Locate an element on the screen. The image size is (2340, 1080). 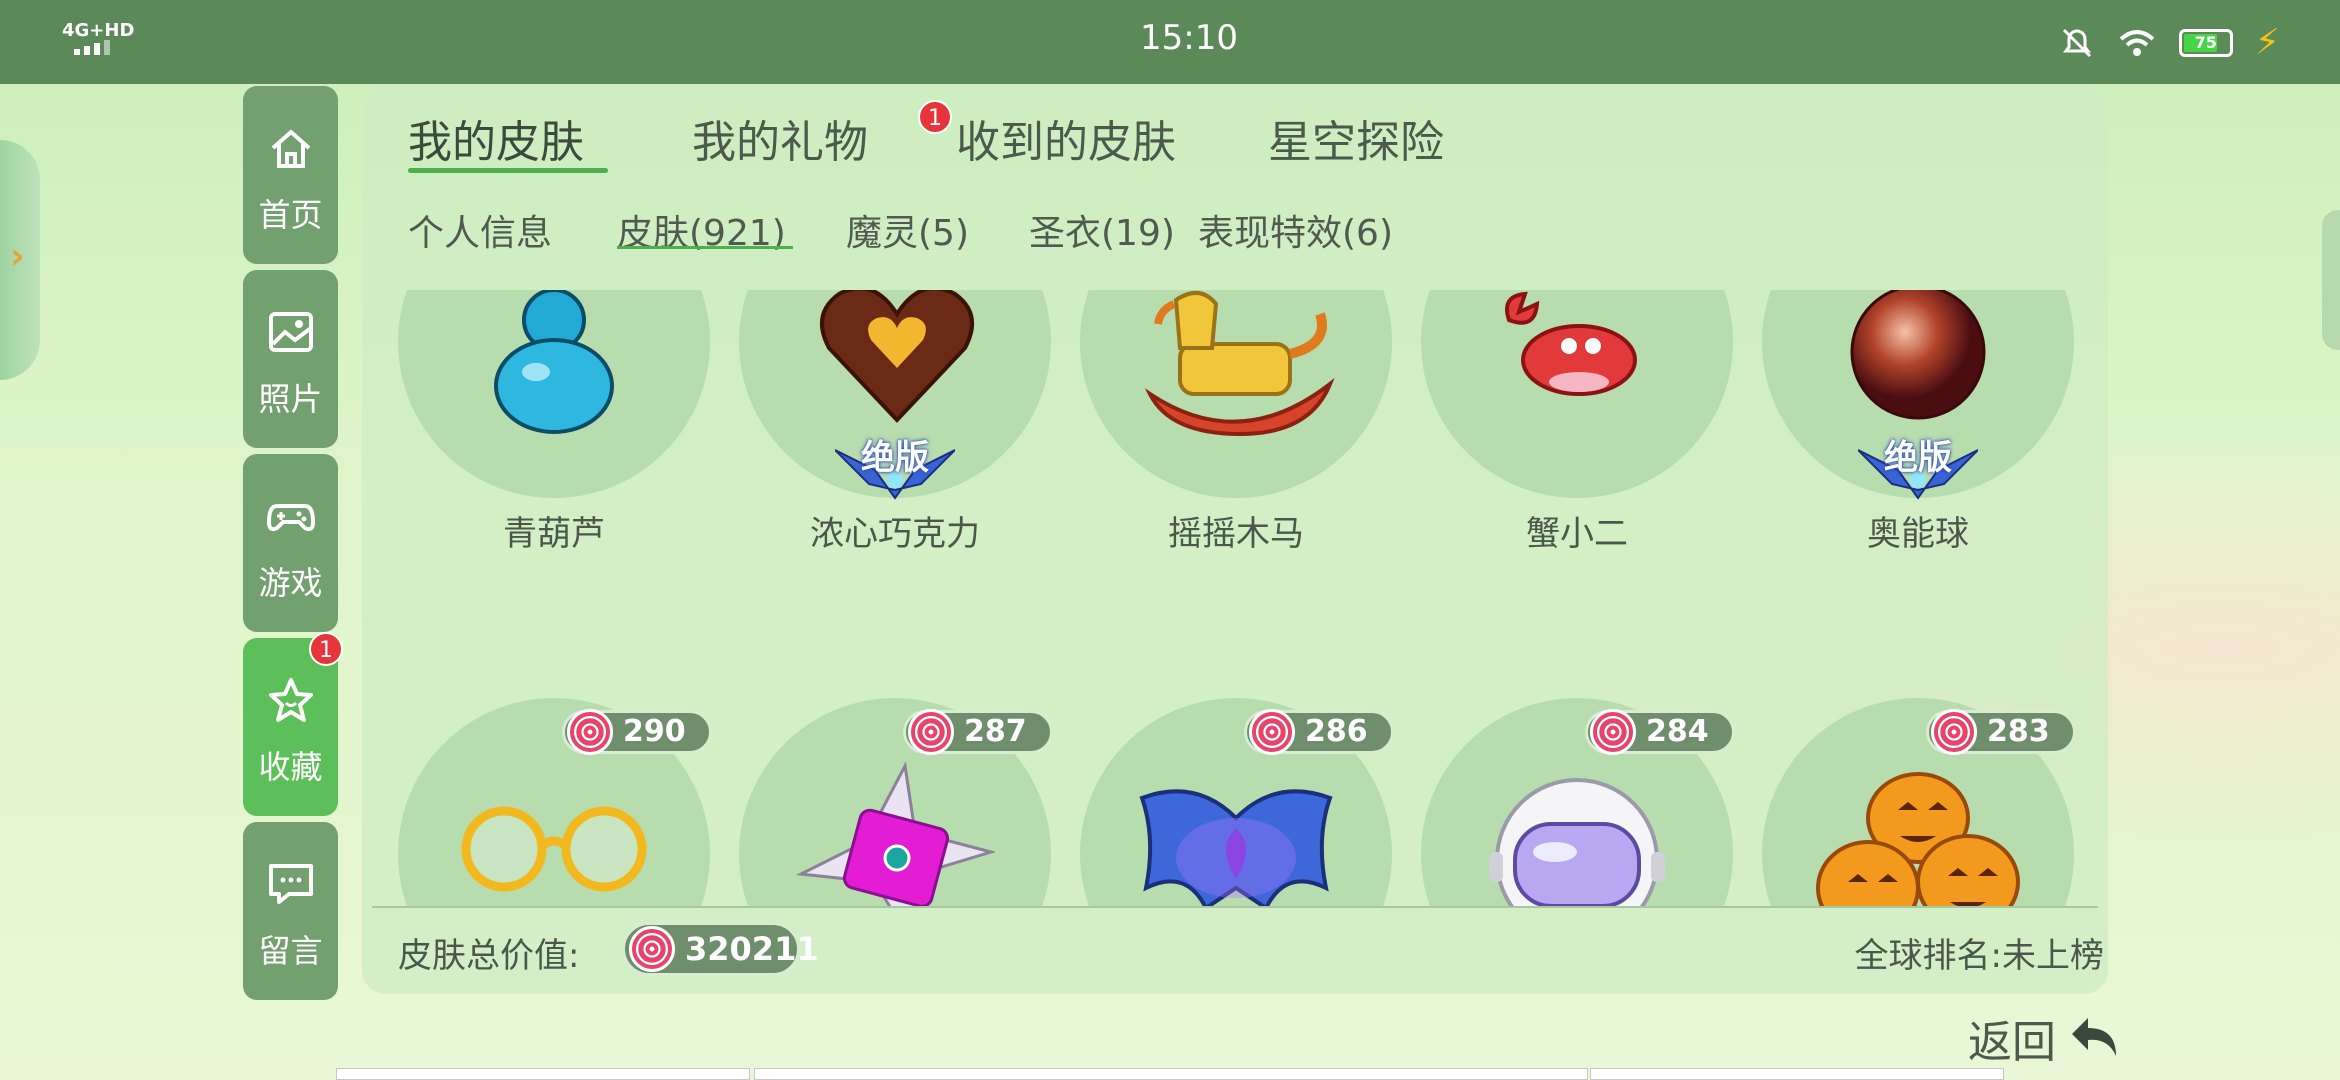
wifi-icon is located at coordinates (2137, 42).